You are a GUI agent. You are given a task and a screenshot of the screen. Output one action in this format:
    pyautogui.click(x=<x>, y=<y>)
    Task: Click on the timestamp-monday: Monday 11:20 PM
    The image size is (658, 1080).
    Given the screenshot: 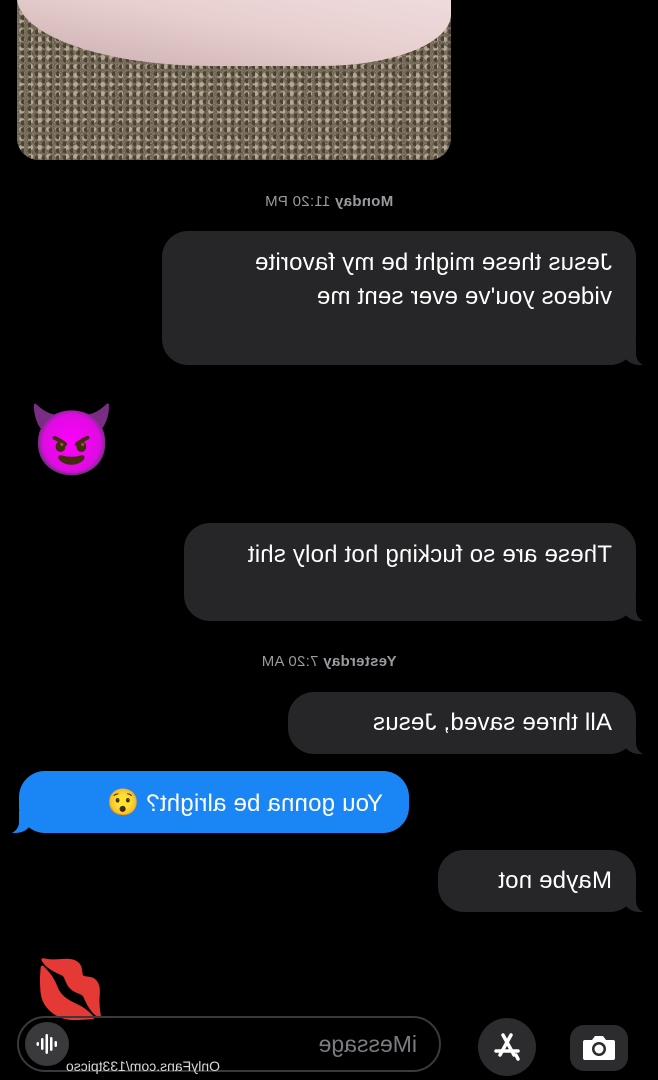 What is the action you would take?
    pyautogui.click(x=329, y=201)
    